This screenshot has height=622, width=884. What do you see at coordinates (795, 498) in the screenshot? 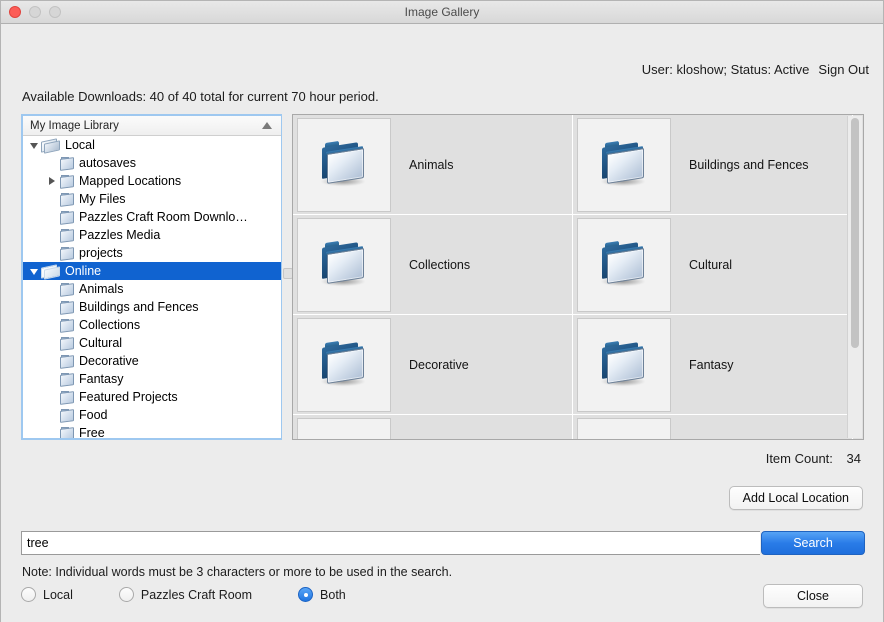
I see `add-local-location-button: Add Local Location` at bounding box center [795, 498].